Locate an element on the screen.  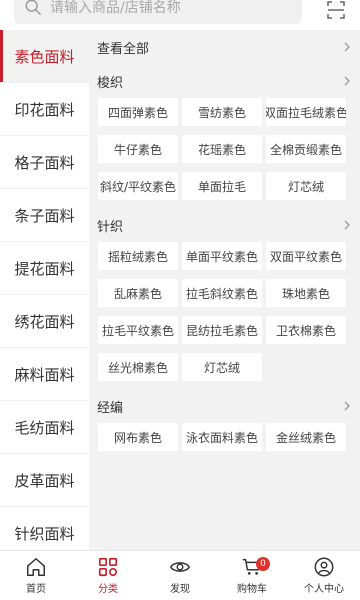
sidebar-item-label: 提花面料 is located at coordinates (44, 268).